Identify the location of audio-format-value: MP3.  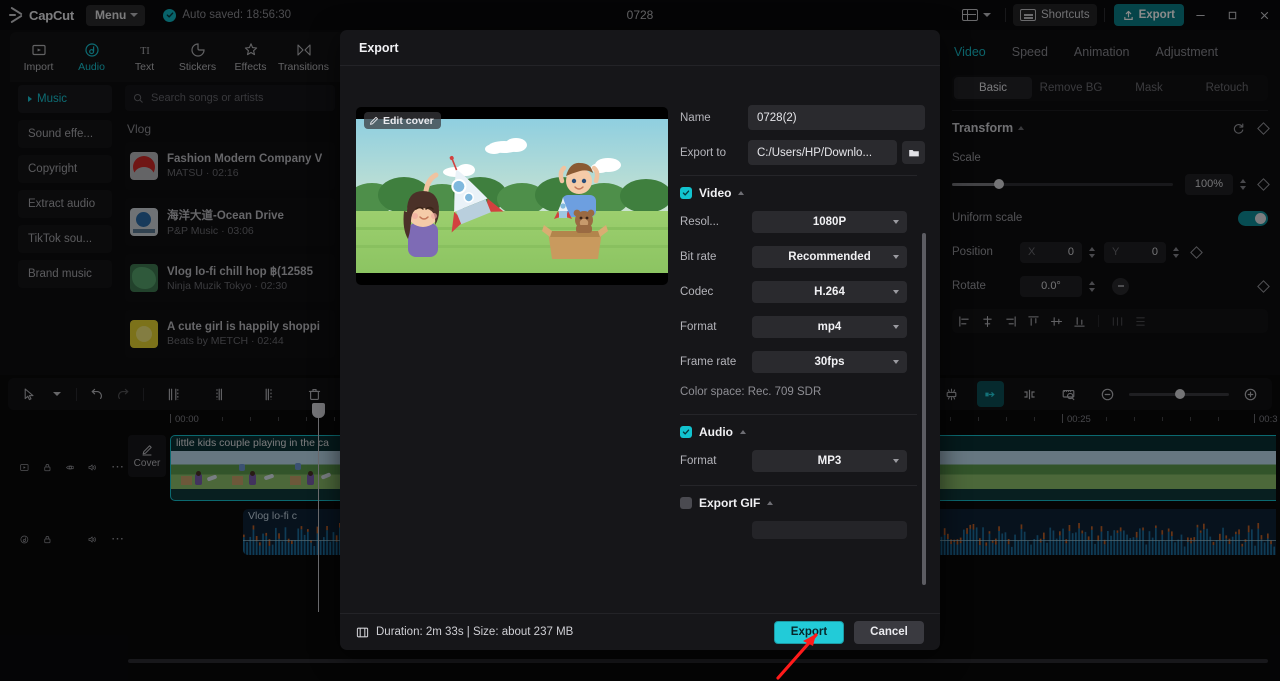
(829, 461).